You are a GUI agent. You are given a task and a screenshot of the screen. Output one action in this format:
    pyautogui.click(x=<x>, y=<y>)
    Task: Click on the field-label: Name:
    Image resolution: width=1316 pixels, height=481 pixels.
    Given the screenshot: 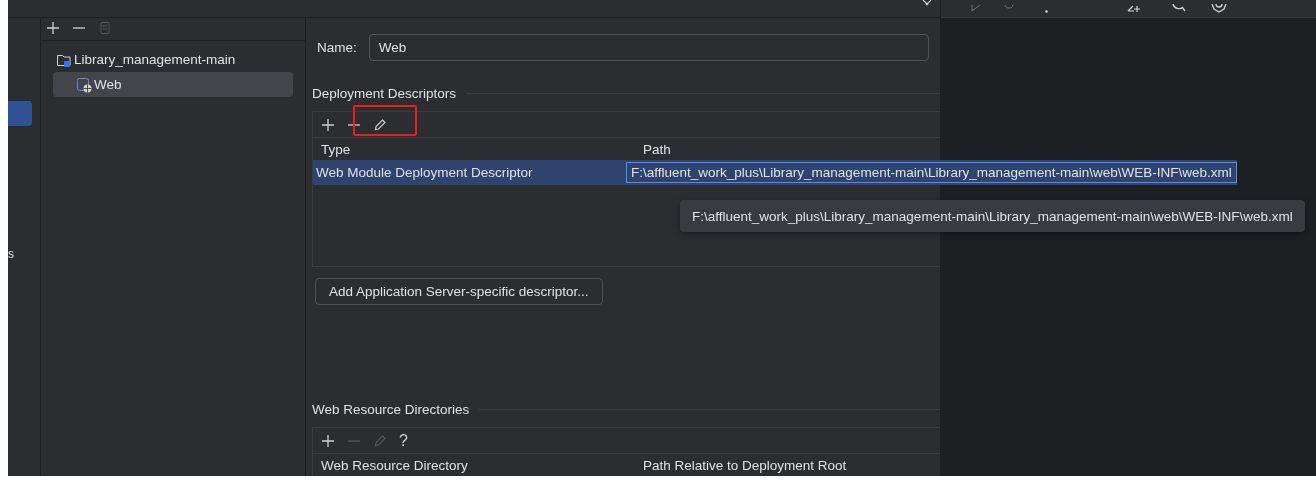 What is the action you would take?
    pyautogui.click(x=337, y=47)
    